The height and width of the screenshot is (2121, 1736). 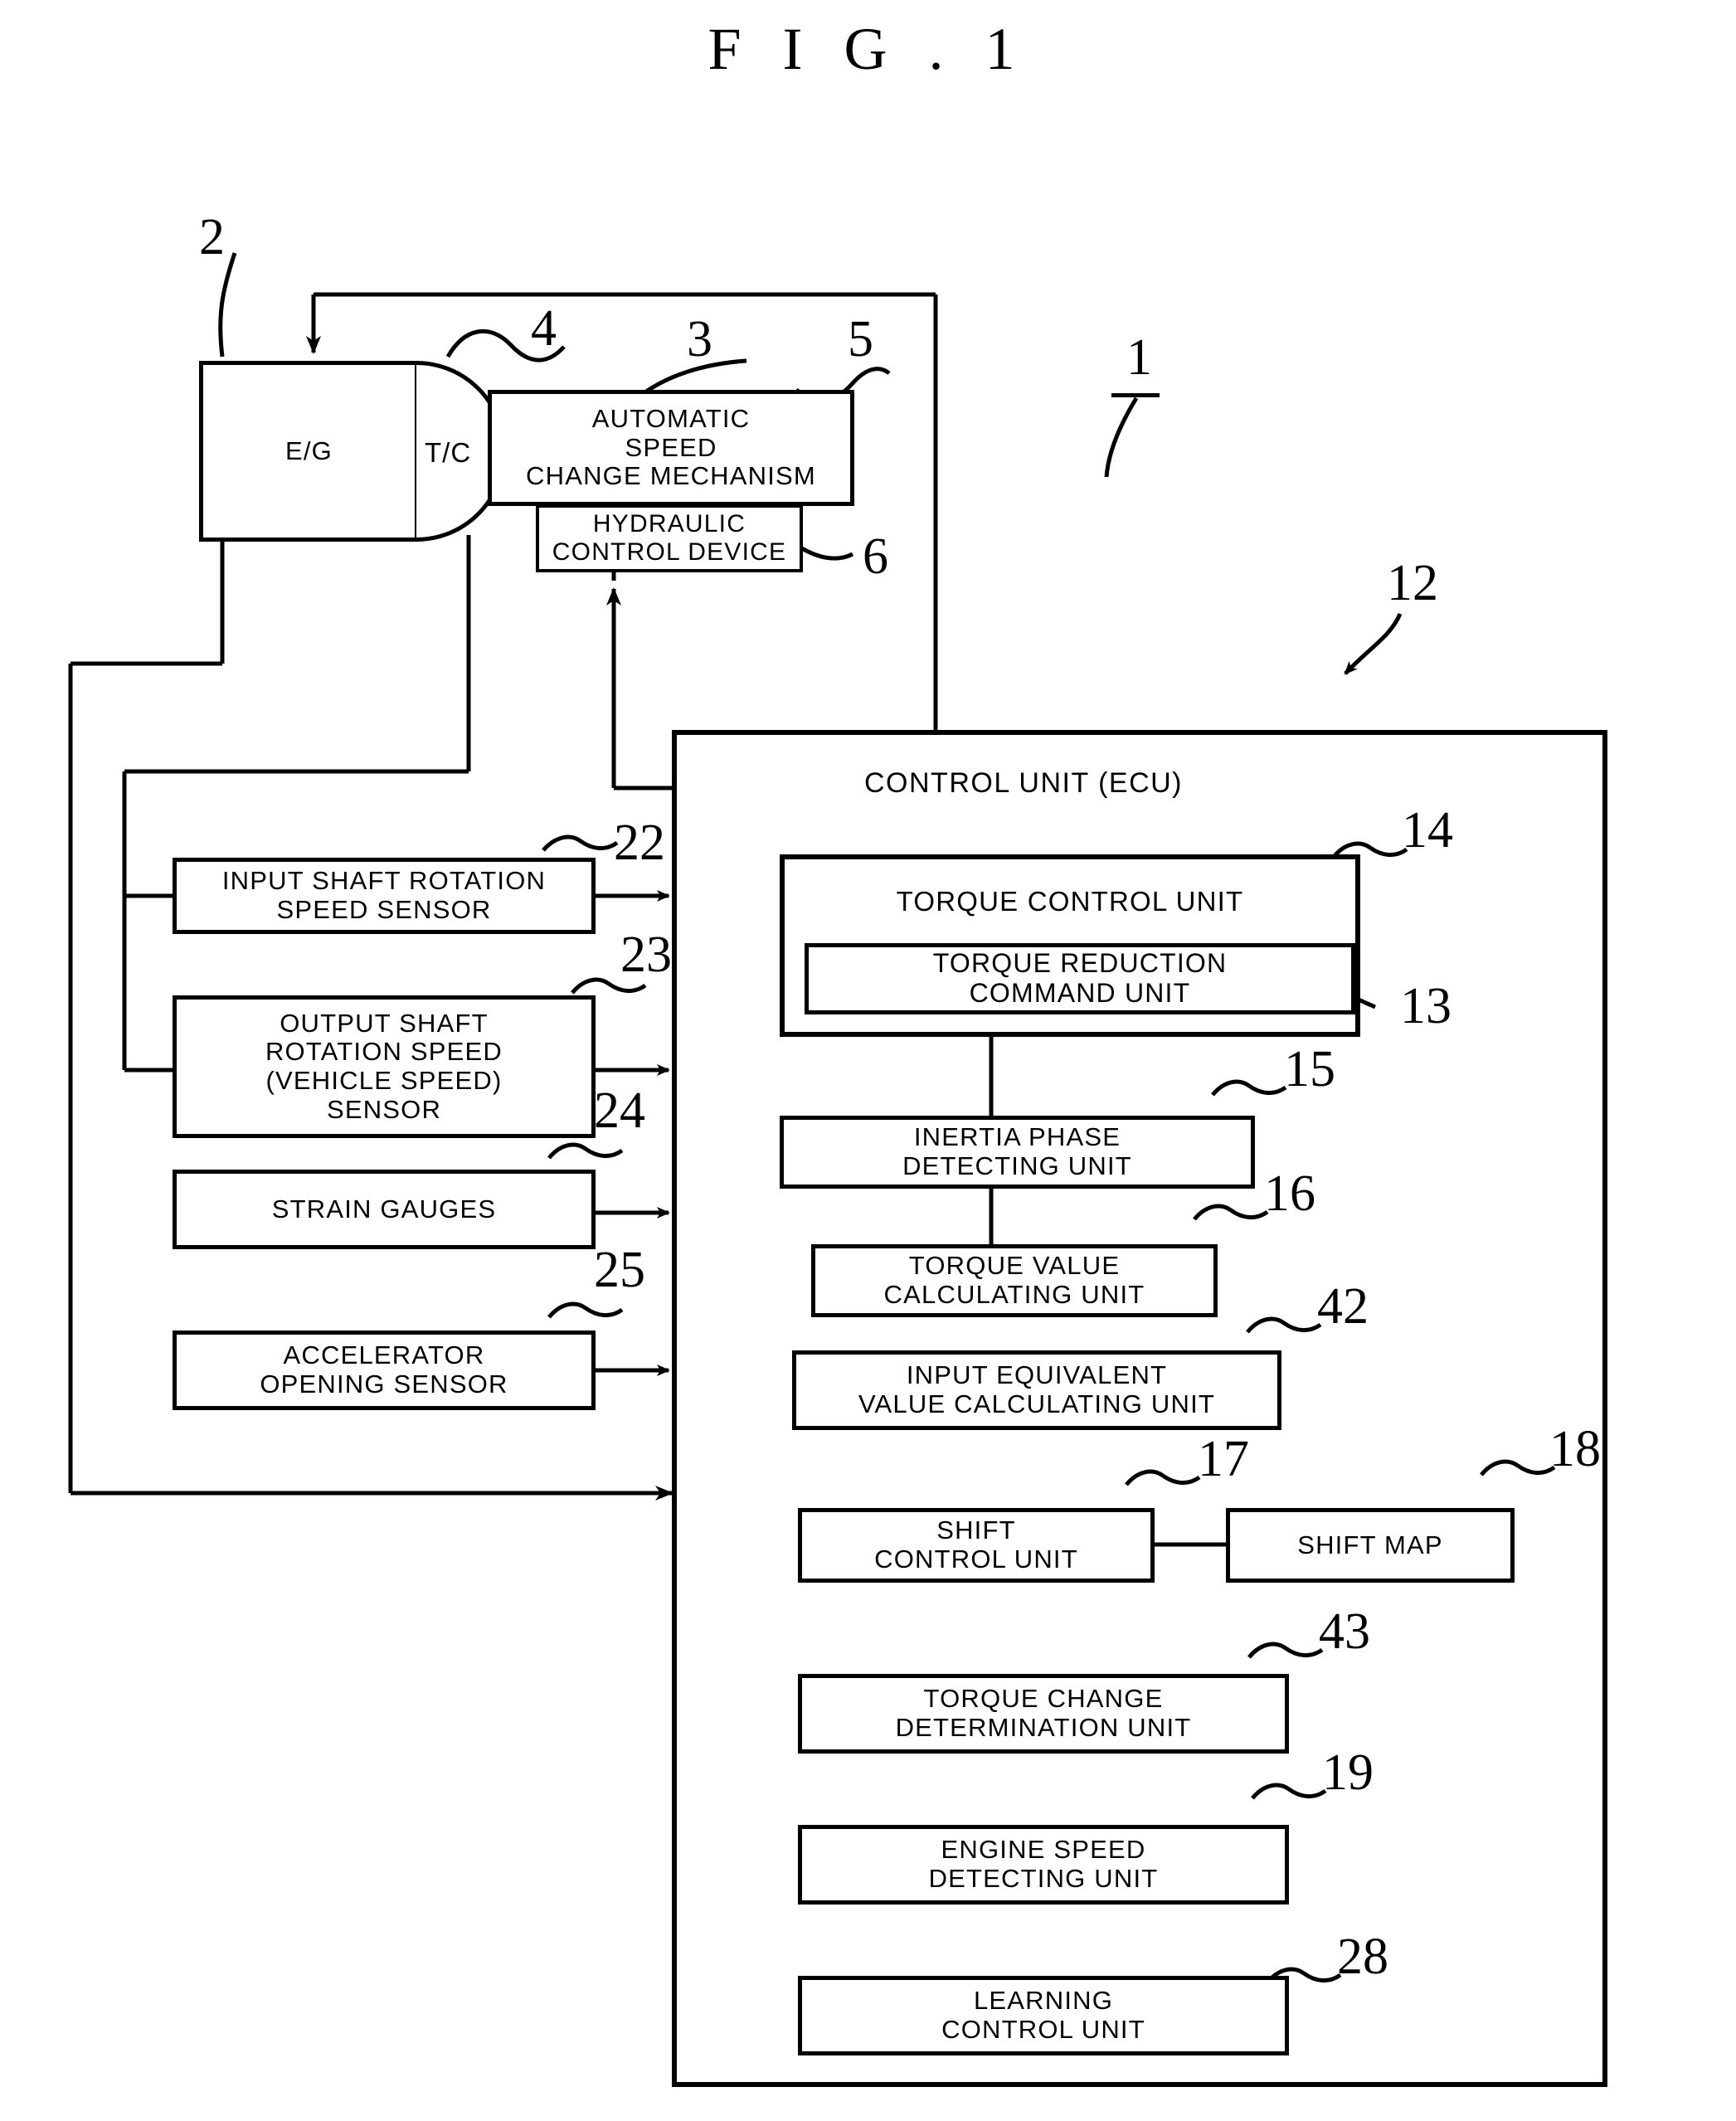 What do you see at coordinates (1139, 357) in the screenshot?
I see `ref-1: 1` at bounding box center [1139, 357].